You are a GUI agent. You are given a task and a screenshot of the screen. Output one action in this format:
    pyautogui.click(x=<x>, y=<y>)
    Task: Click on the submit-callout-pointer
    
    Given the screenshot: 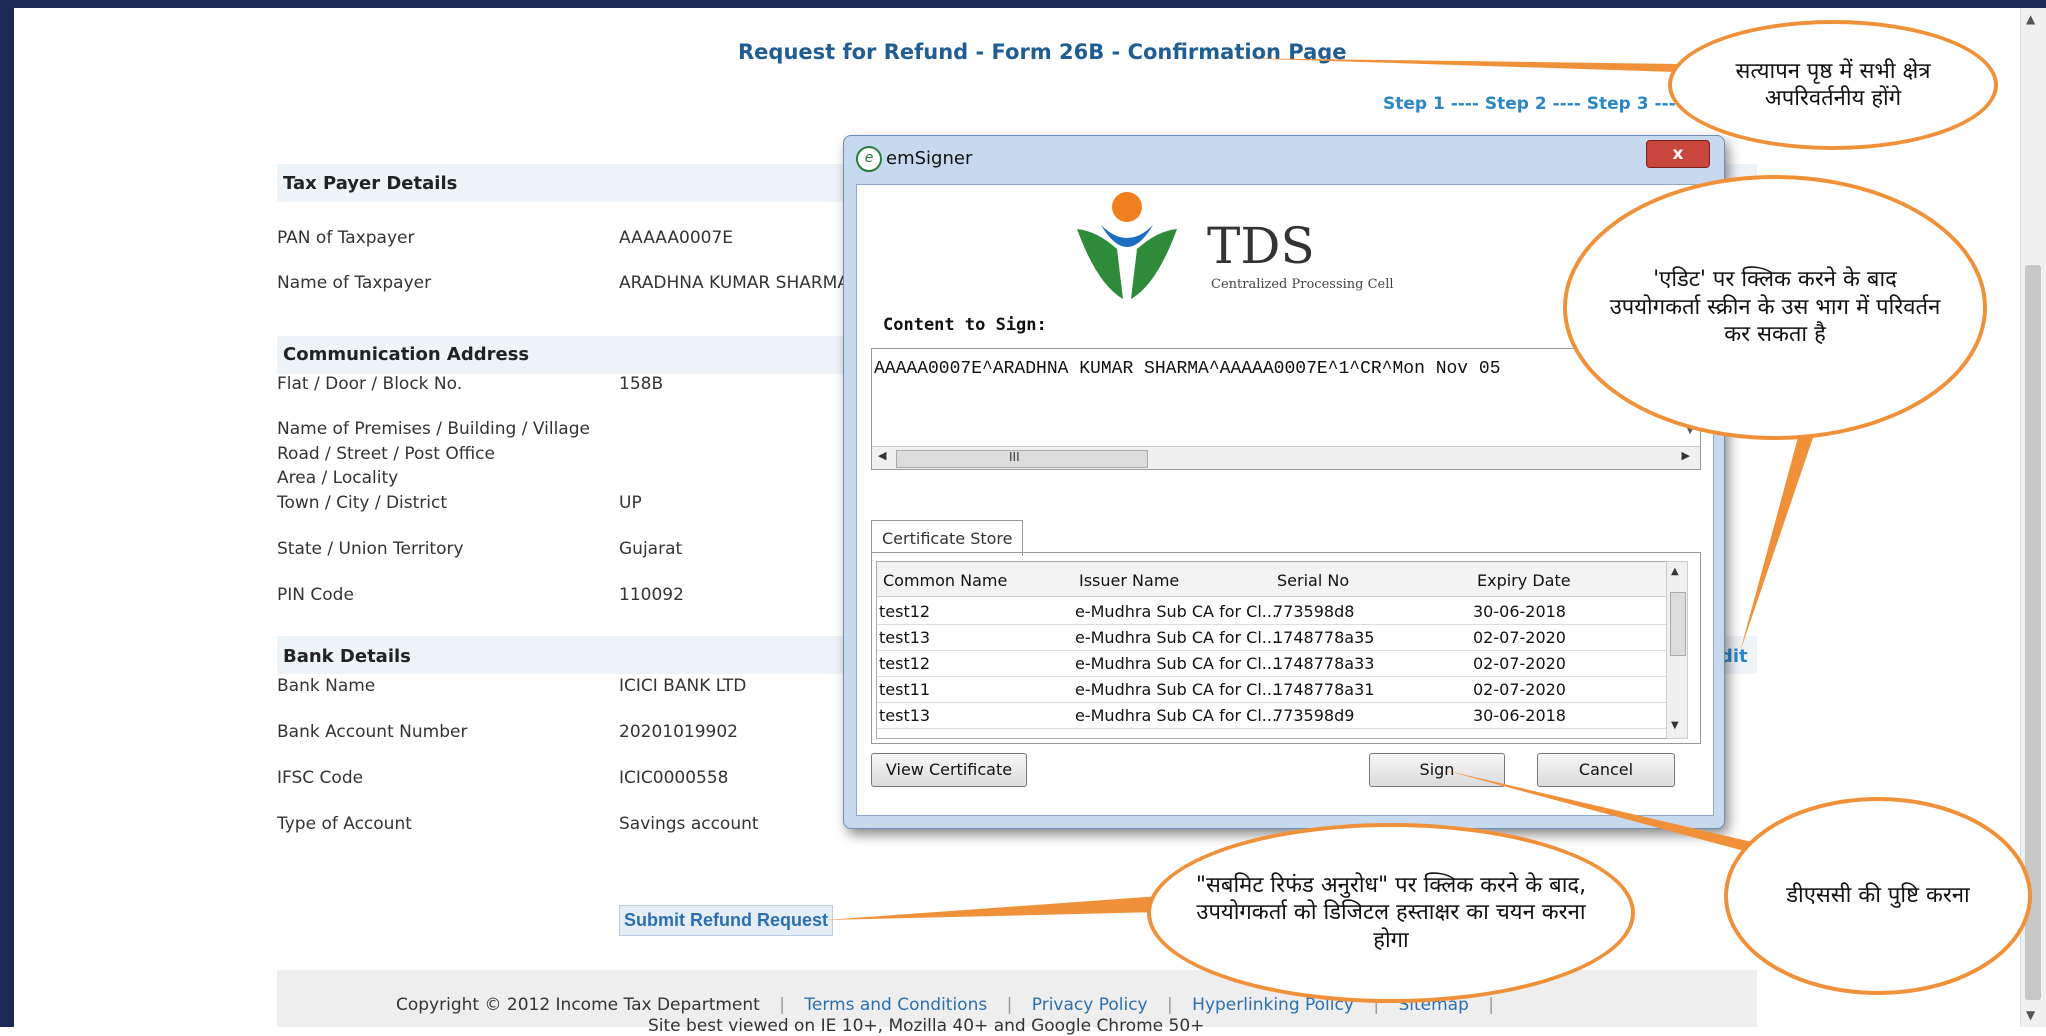 What is the action you would take?
    pyautogui.click(x=993, y=908)
    